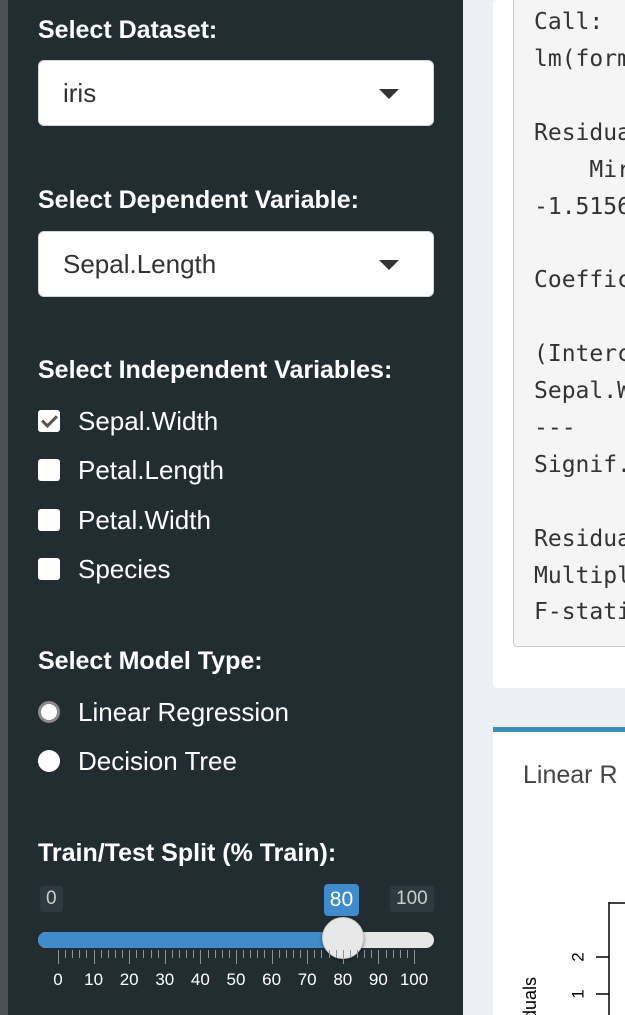 Image resolution: width=625 pixels, height=1015 pixels. I want to click on slider-ticks, so click(236, 960).